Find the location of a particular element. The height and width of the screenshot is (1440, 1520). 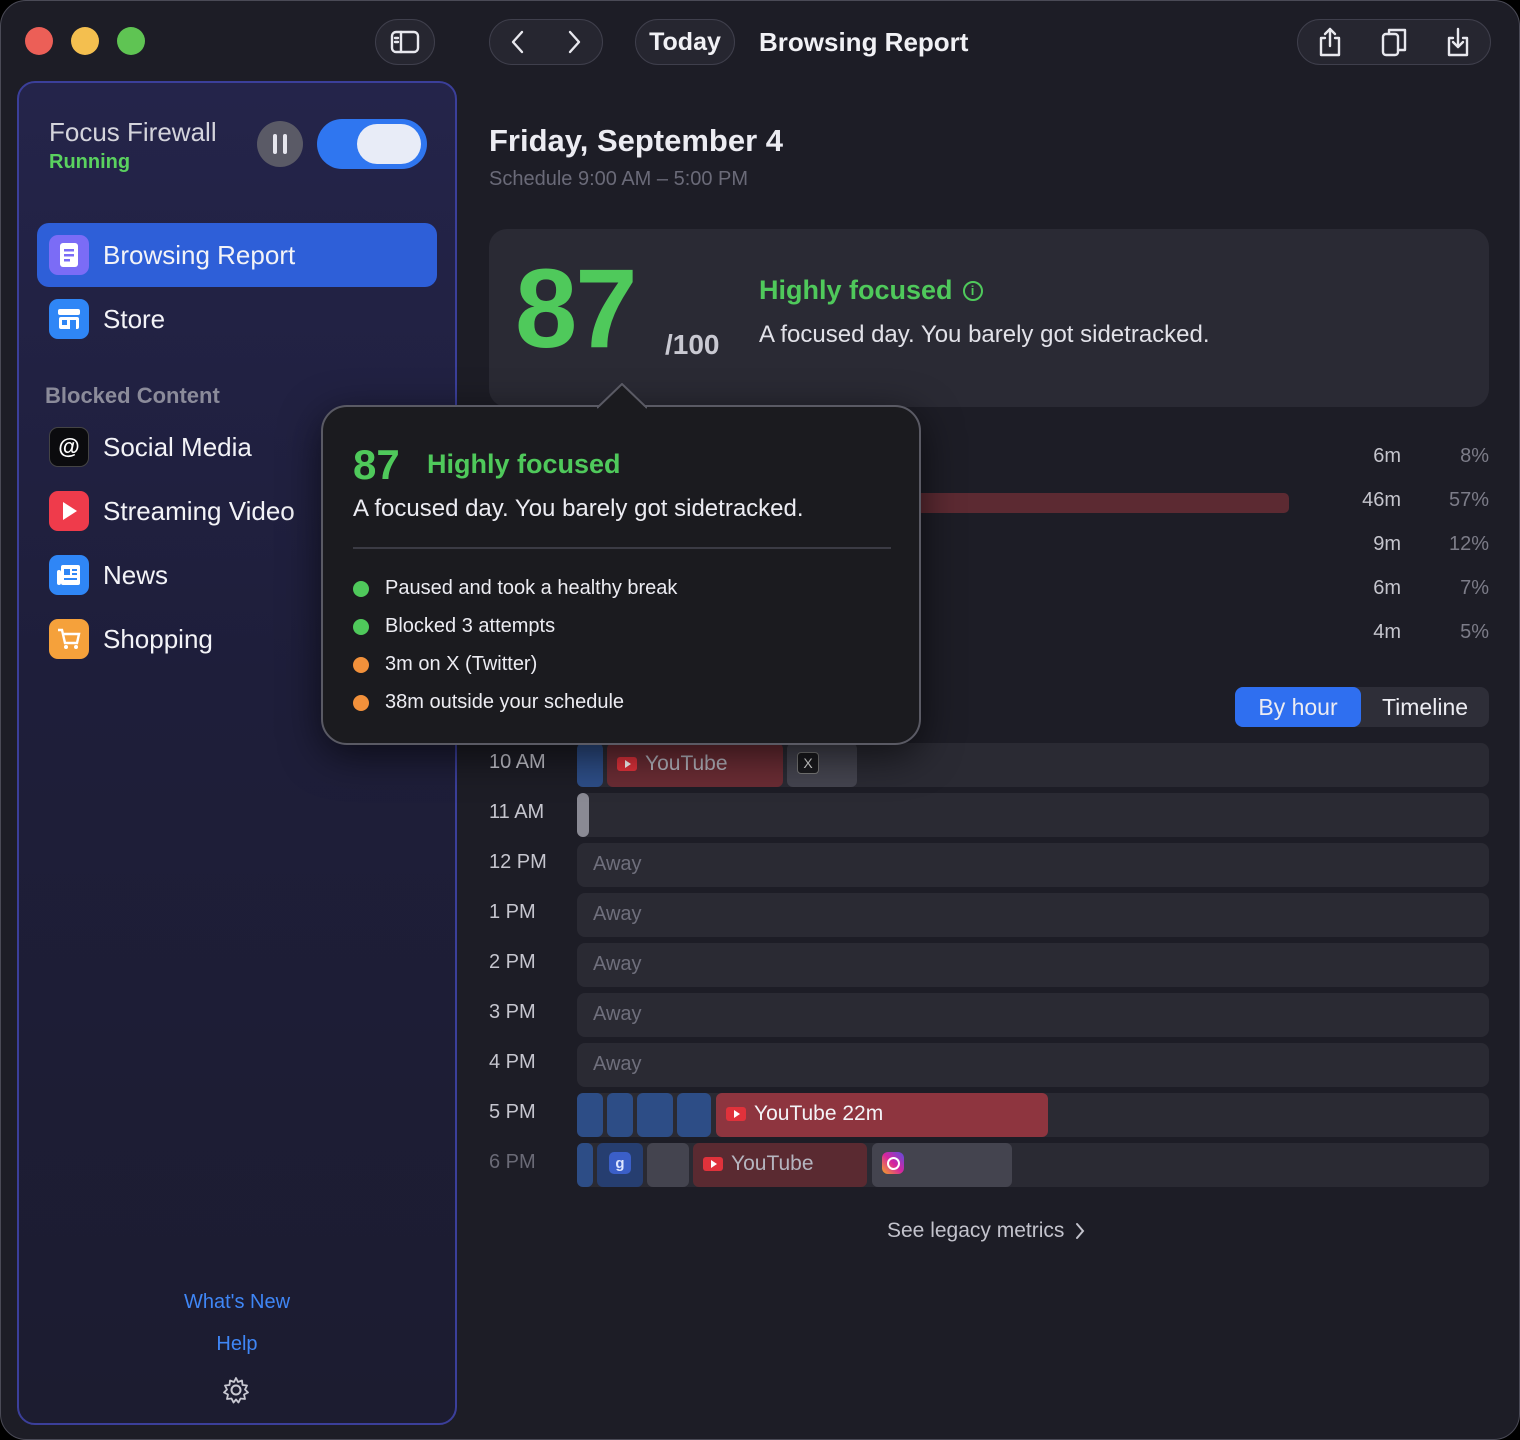

hour-row: 5 PM YouTube 22m is located at coordinates (989, 1115).